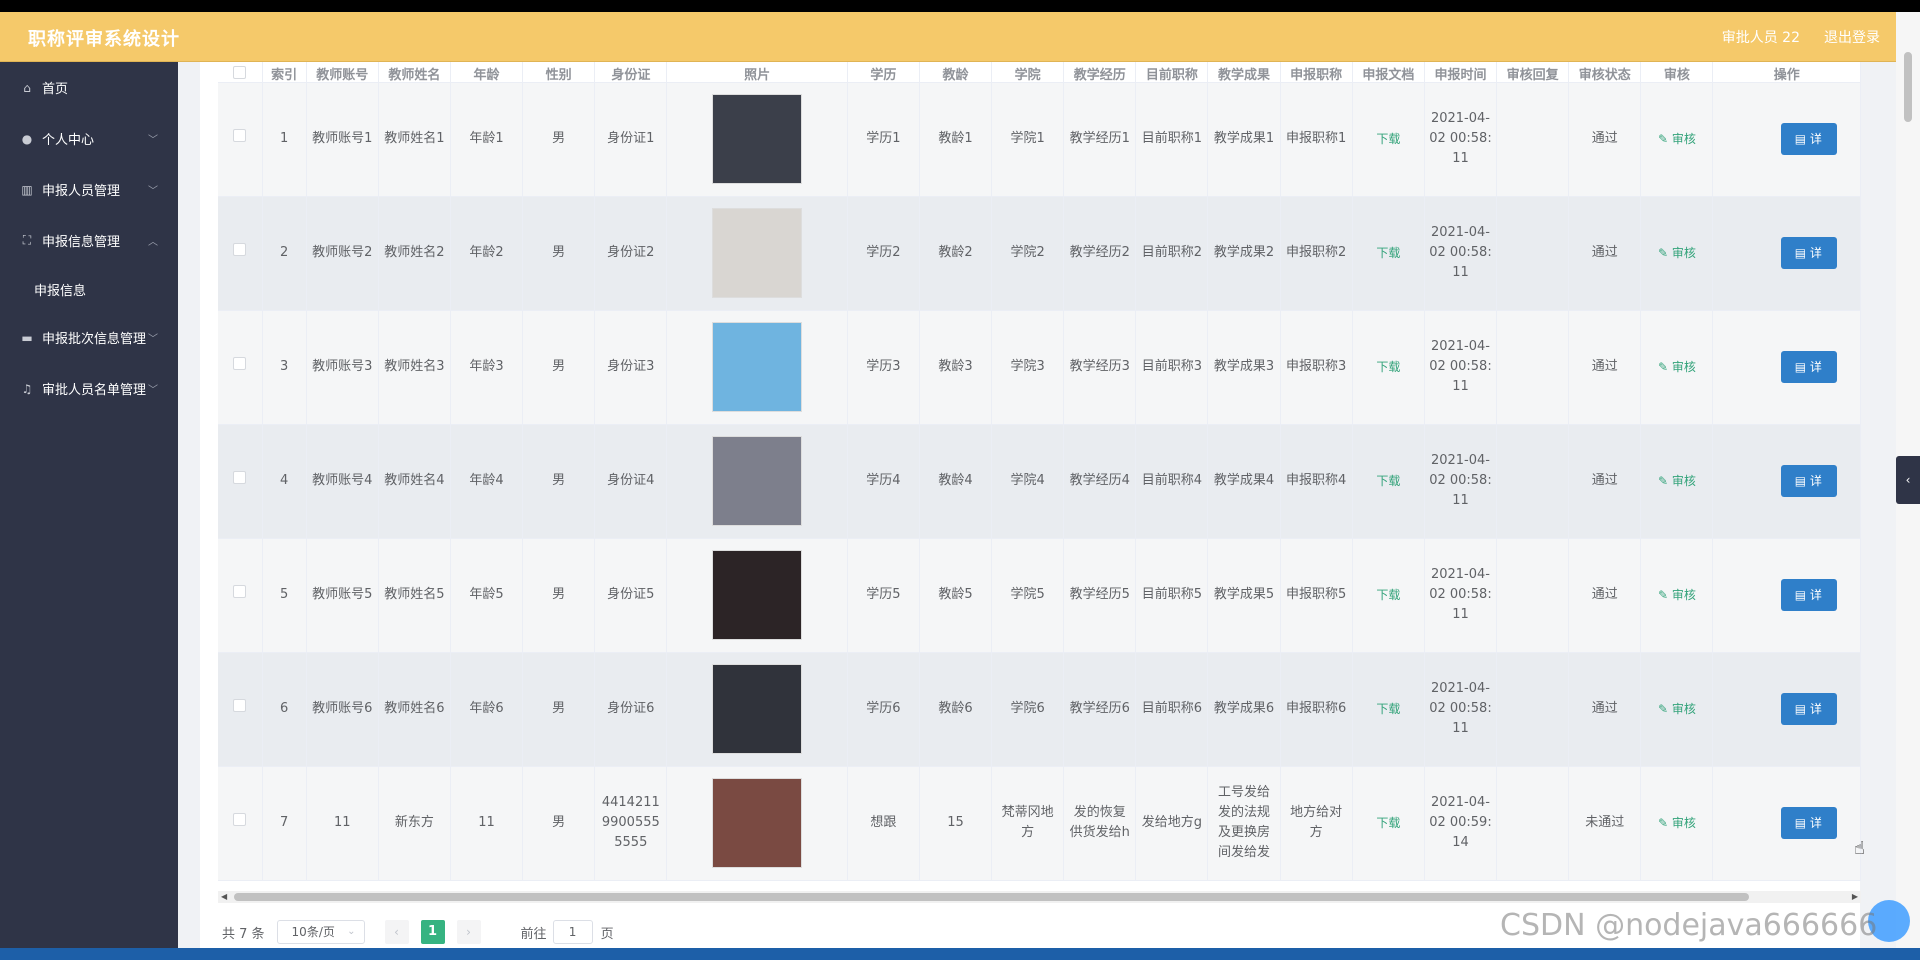  What do you see at coordinates (631, 367) in the screenshot?
I see `cell-idcard: 身份证3` at bounding box center [631, 367].